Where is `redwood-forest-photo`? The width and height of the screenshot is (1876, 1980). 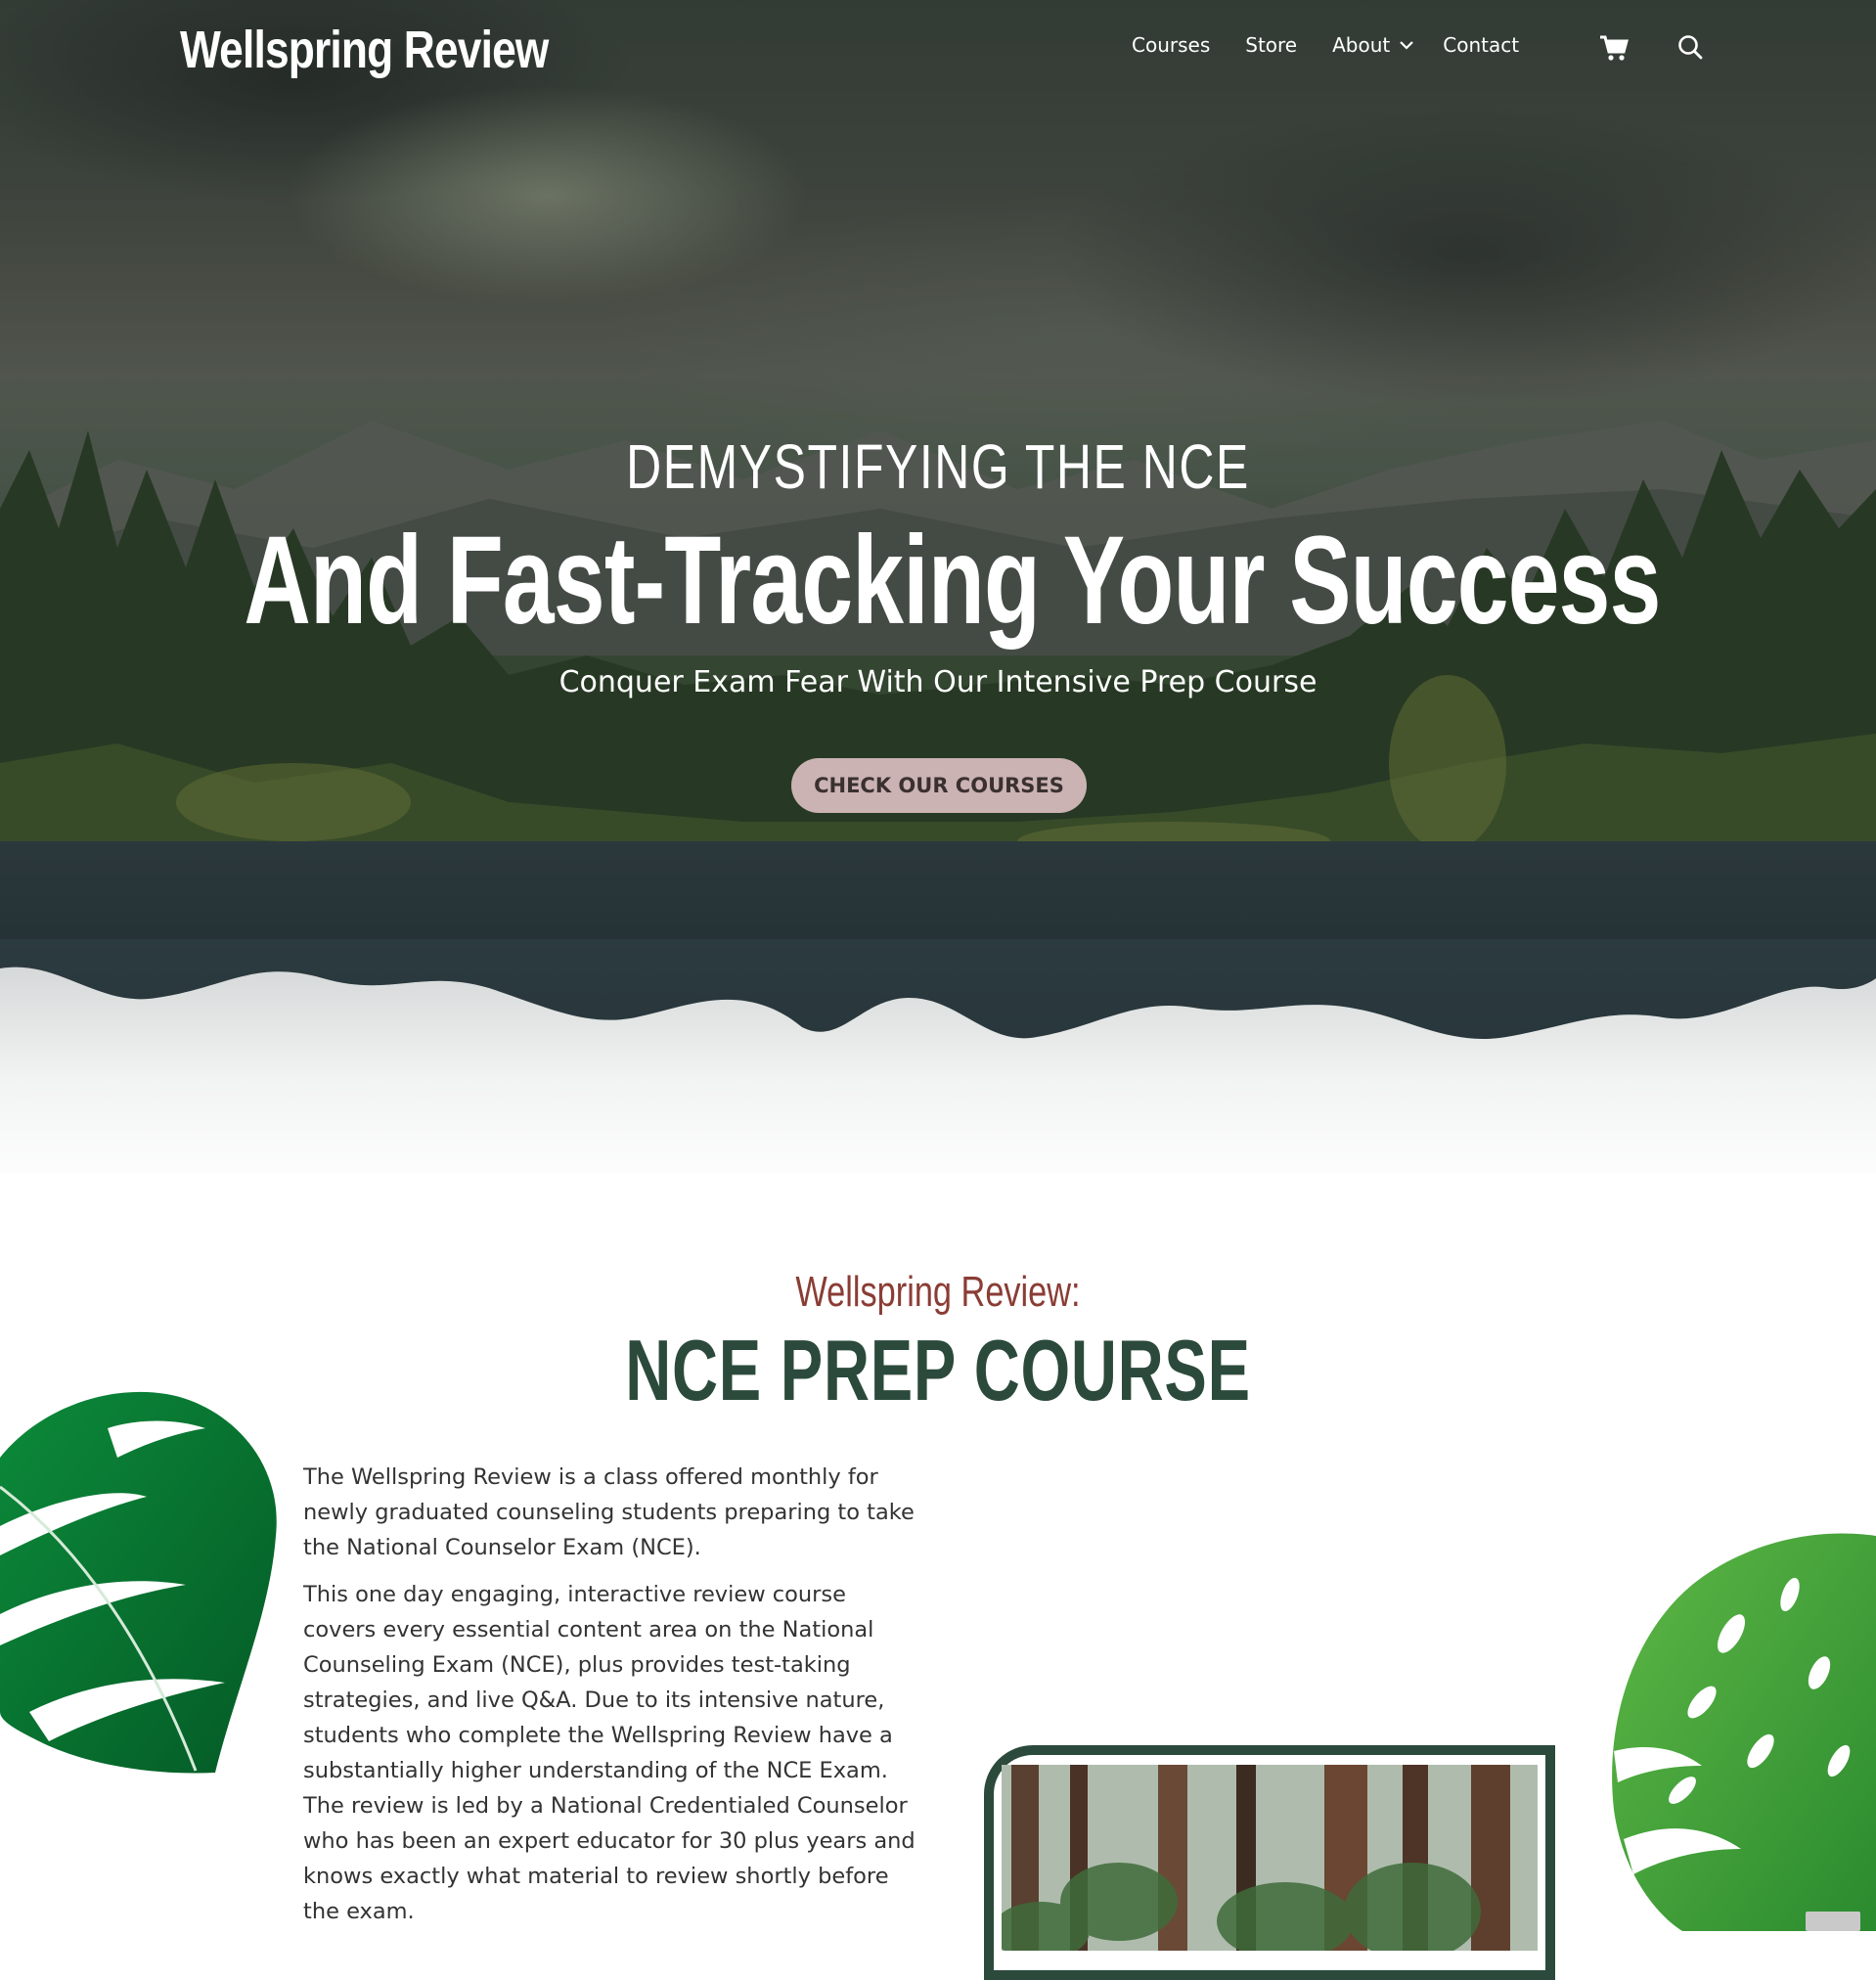 redwood-forest-photo is located at coordinates (1270, 1858).